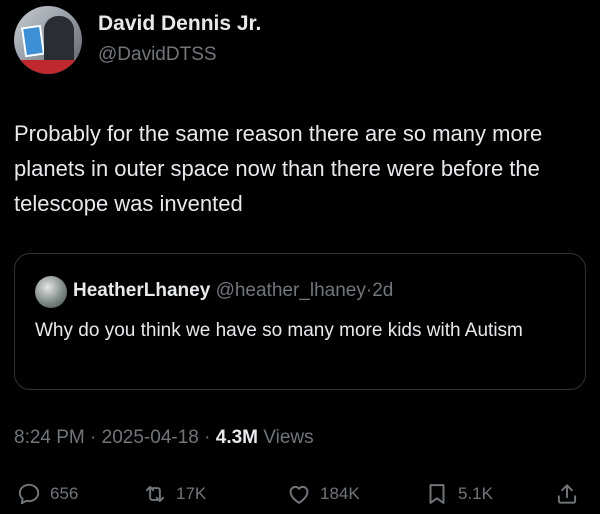 The width and height of the screenshot is (600, 514). I want to click on heart-icon, so click(299, 494).